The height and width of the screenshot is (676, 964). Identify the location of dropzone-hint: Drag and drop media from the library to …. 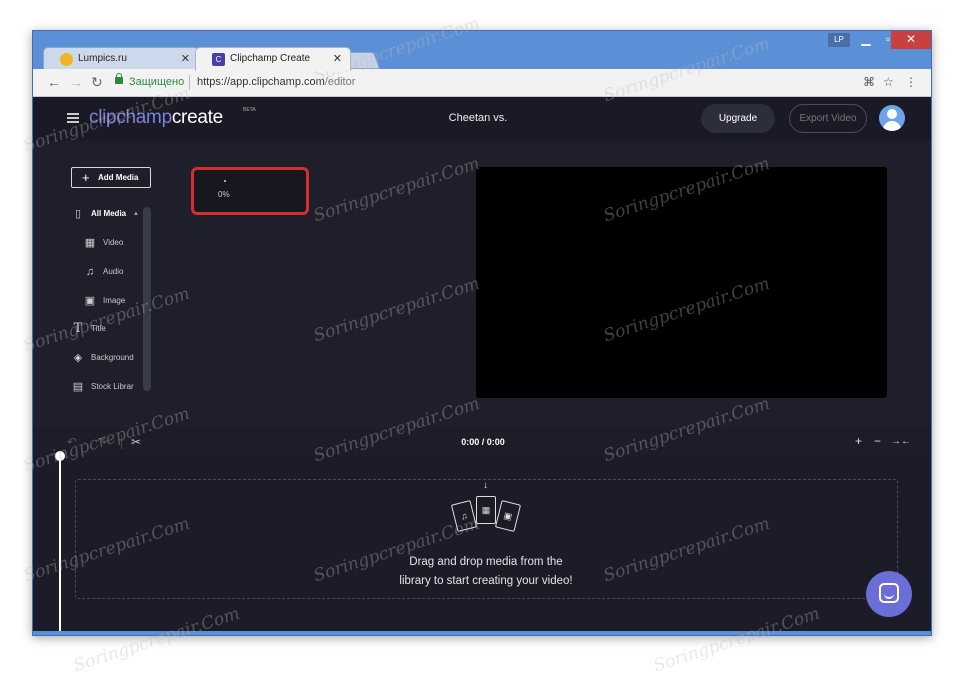
(486, 571).